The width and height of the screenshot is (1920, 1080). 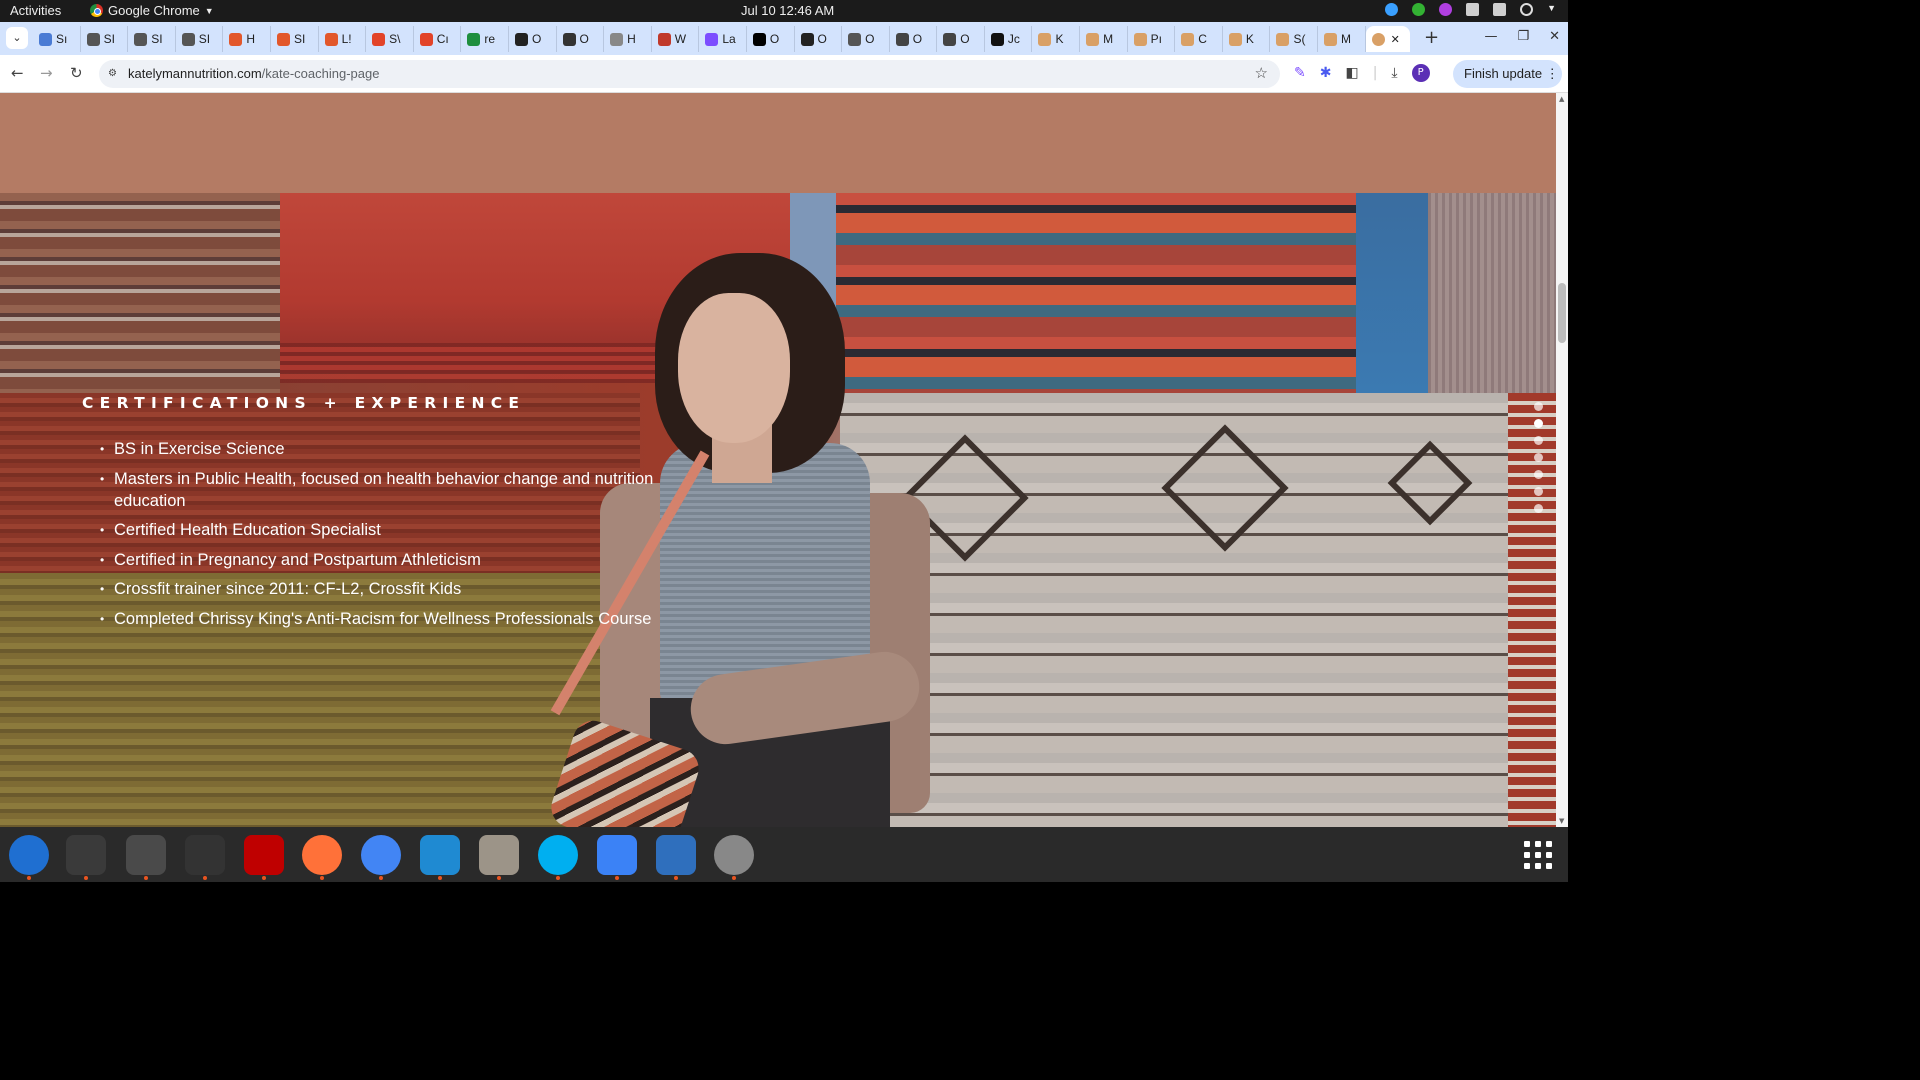 What do you see at coordinates (734, 855) in the screenshot?
I see `disc-icon` at bounding box center [734, 855].